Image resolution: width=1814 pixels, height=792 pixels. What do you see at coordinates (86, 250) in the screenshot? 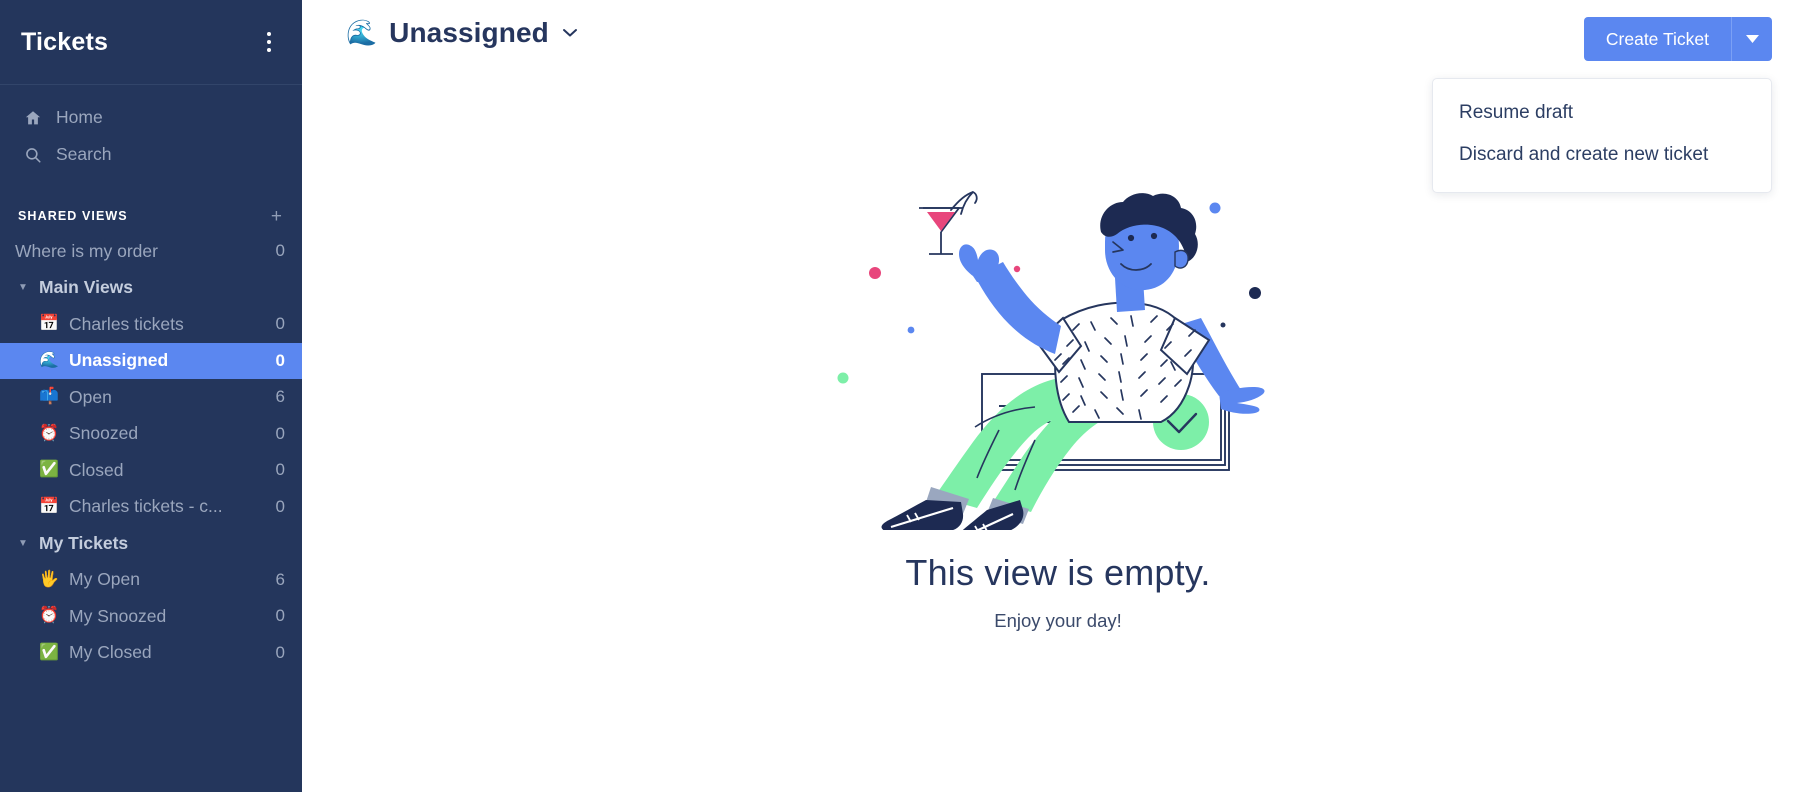
I see `view-item-label: Where is my order` at bounding box center [86, 250].